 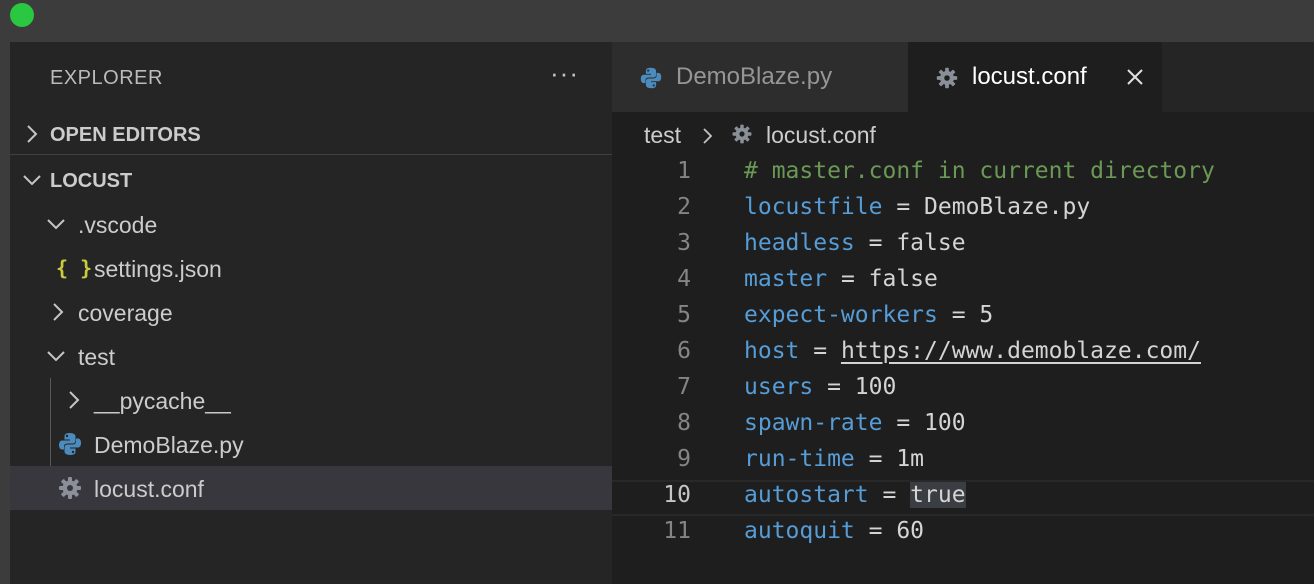 I want to click on section-label: OPEN EDITORS, so click(x=125, y=135).